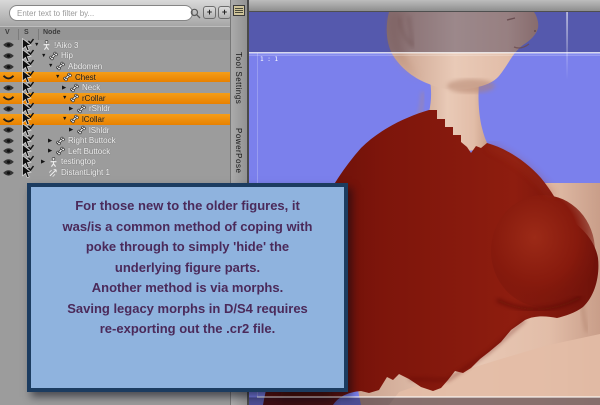 This screenshot has width=600, height=405. What do you see at coordinates (91, 87) in the screenshot?
I see `node-label: Neck` at bounding box center [91, 87].